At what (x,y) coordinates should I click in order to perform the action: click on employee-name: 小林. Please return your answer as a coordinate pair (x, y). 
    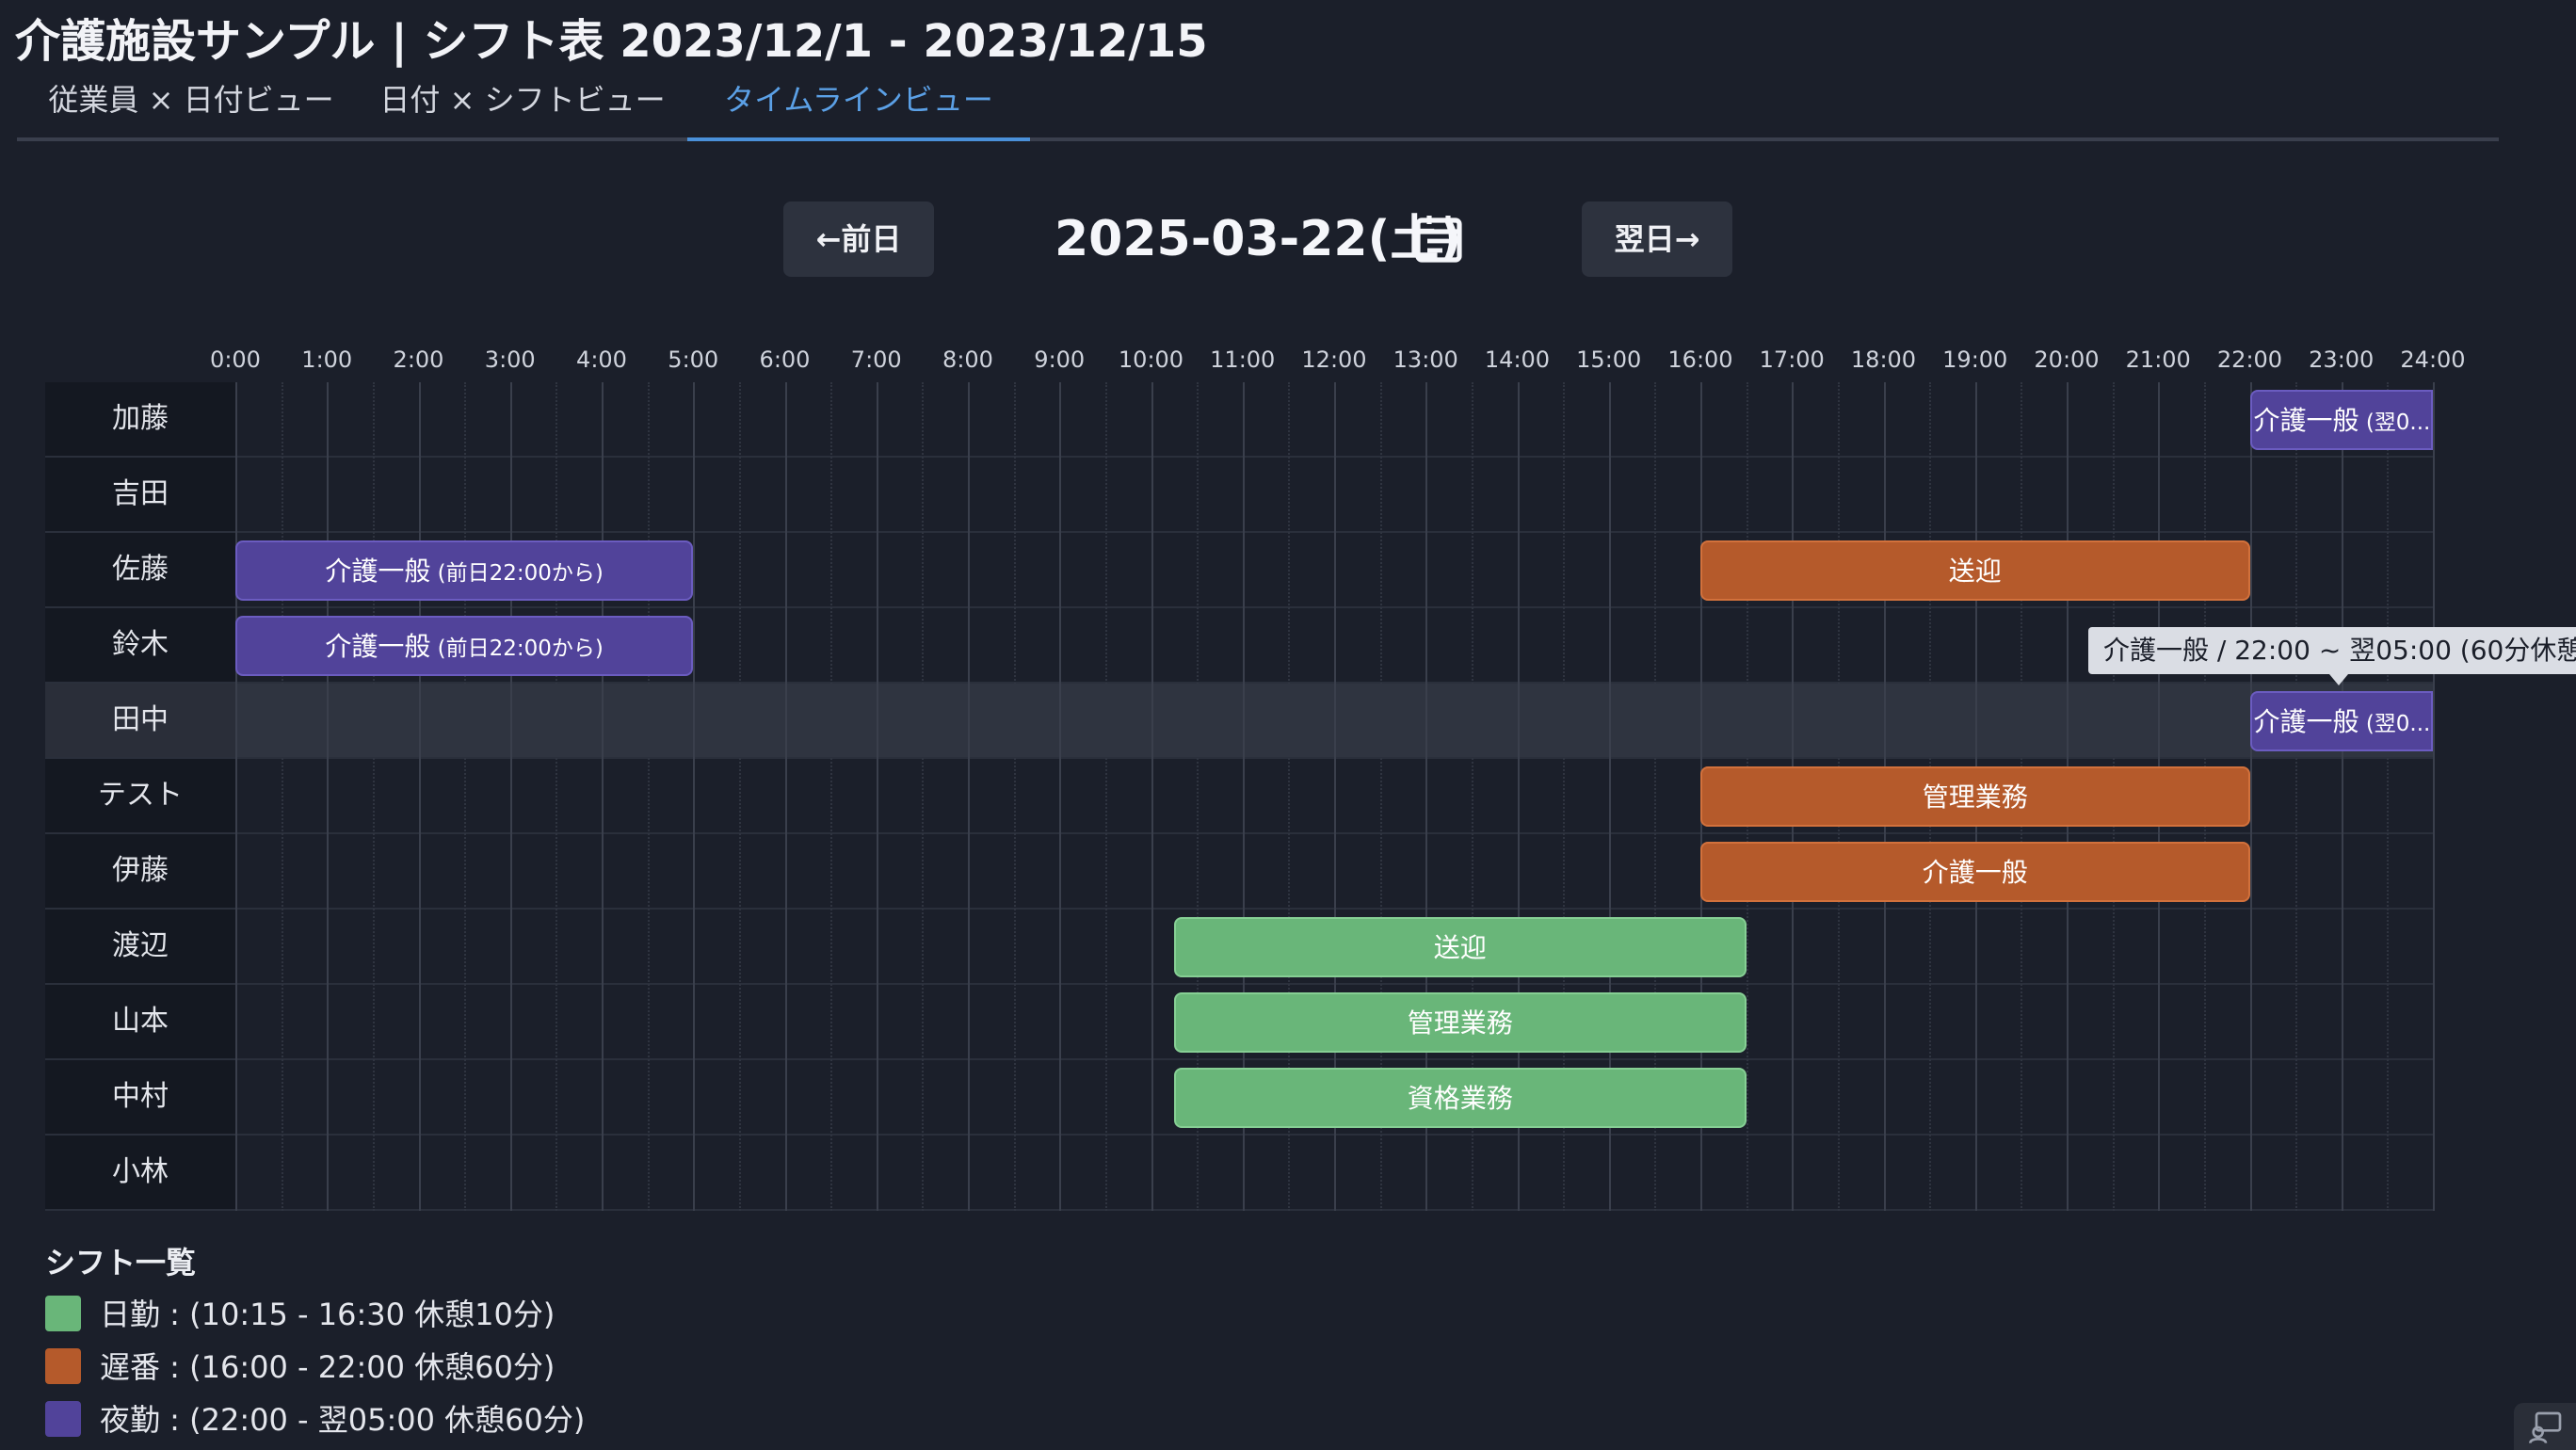
    Looking at the image, I should click on (140, 1172).